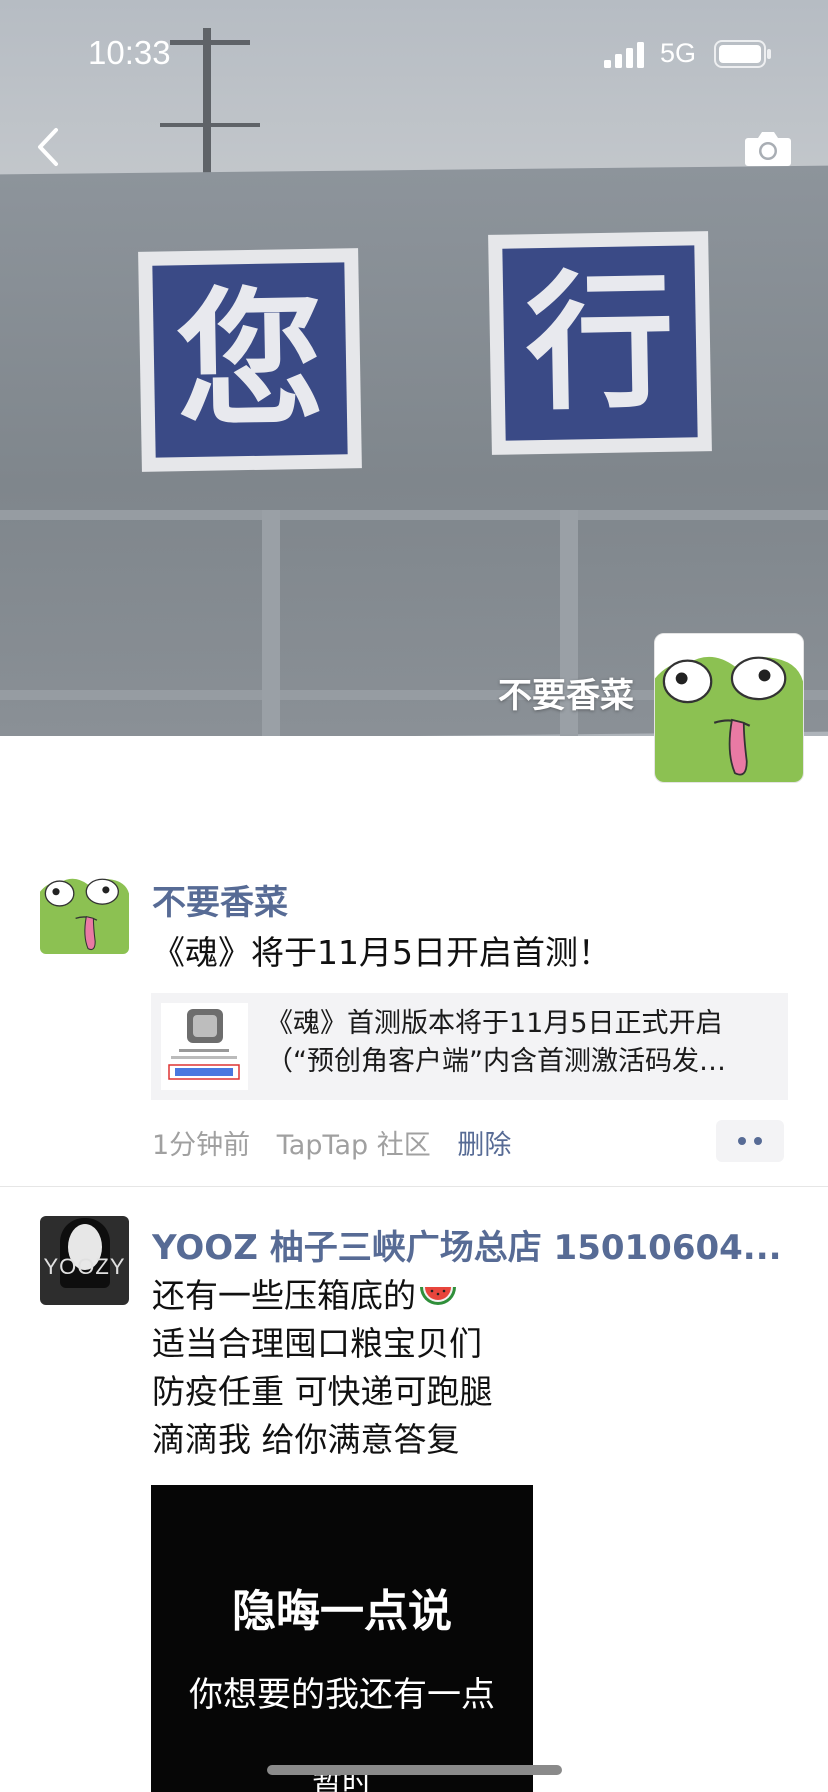  What do you see at coordinates (768, 148) in the screenshot?
I see `camera-icon` at bounding box center [768, 148].